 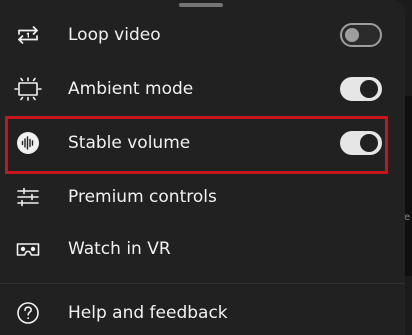 I want to click on loop-video-toggle, so click(x=361, y=35).